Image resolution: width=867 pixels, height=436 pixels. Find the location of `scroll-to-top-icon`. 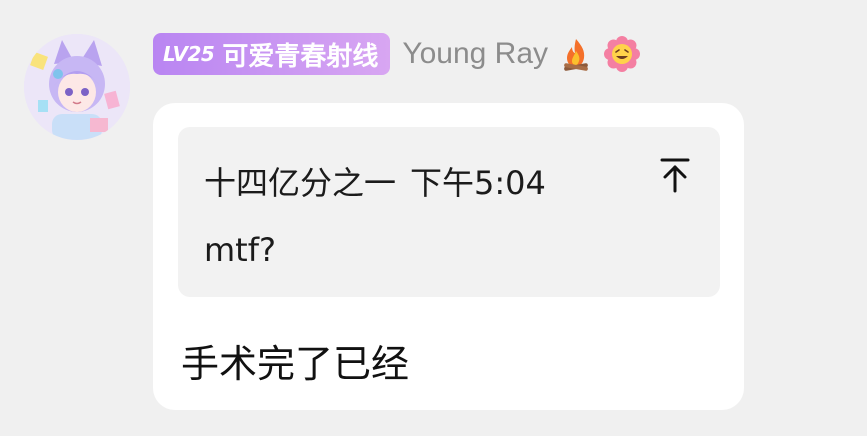

scroll-to-top-icon is located at coordinates (675, 175).